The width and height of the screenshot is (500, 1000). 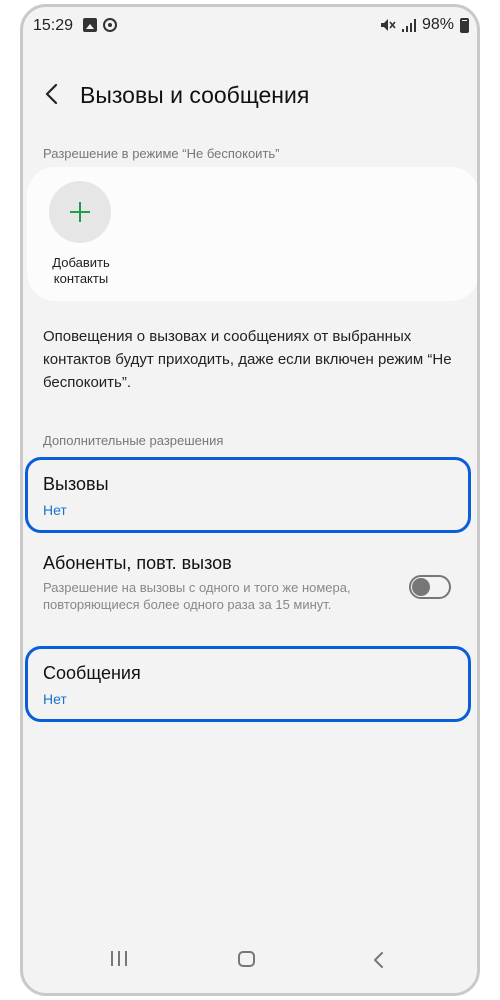 I want to click on page-title: Вызовы и сообщения, so click(x=195, y=95).